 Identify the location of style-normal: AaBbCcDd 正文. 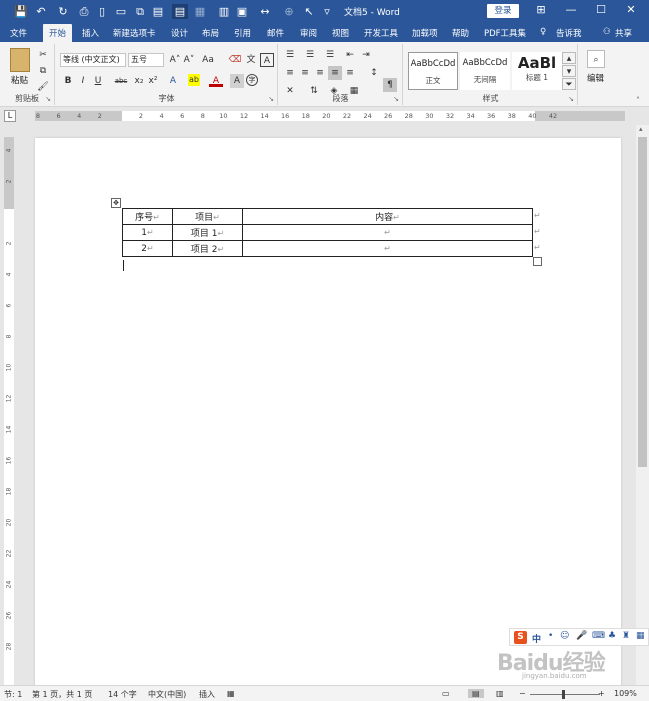
(433, 71).